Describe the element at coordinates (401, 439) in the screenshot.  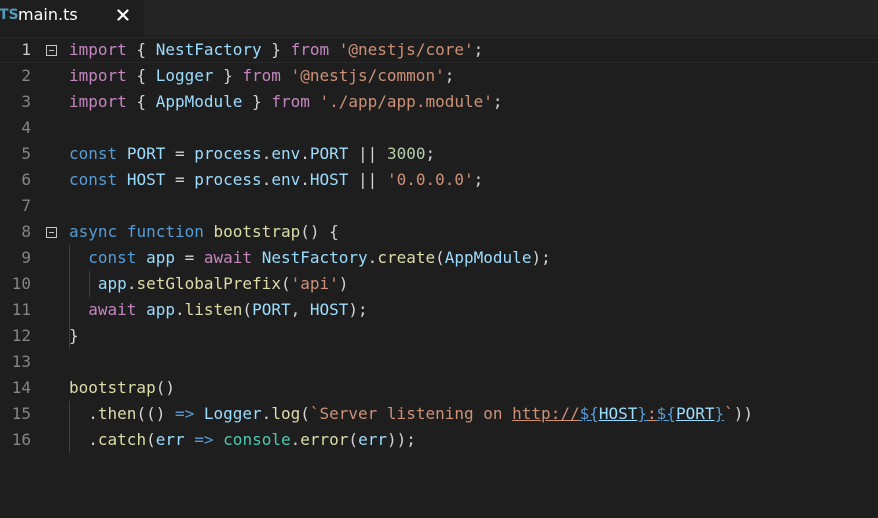
I see `code-token: ));` at that location.